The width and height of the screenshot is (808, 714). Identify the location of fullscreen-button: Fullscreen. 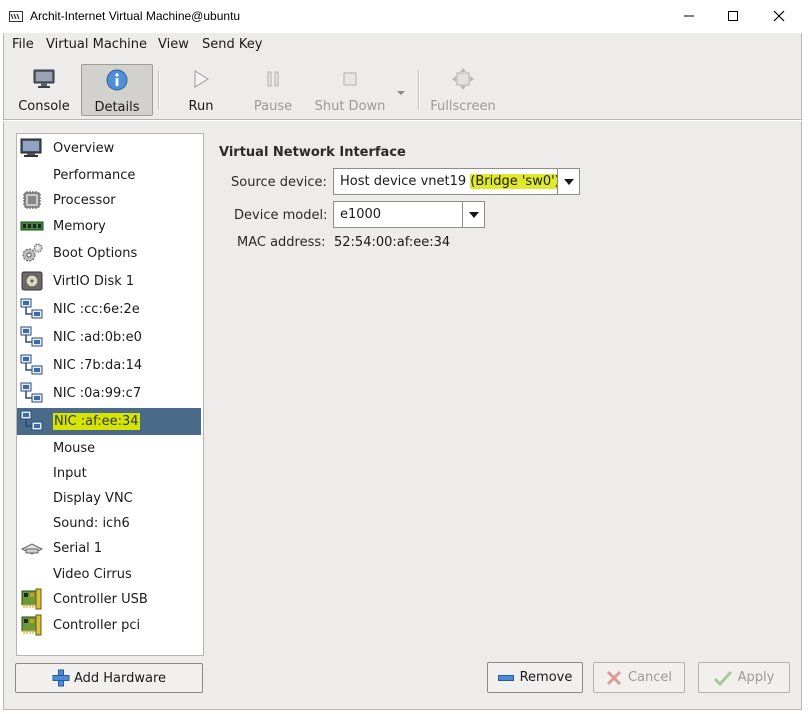
(463, 90).